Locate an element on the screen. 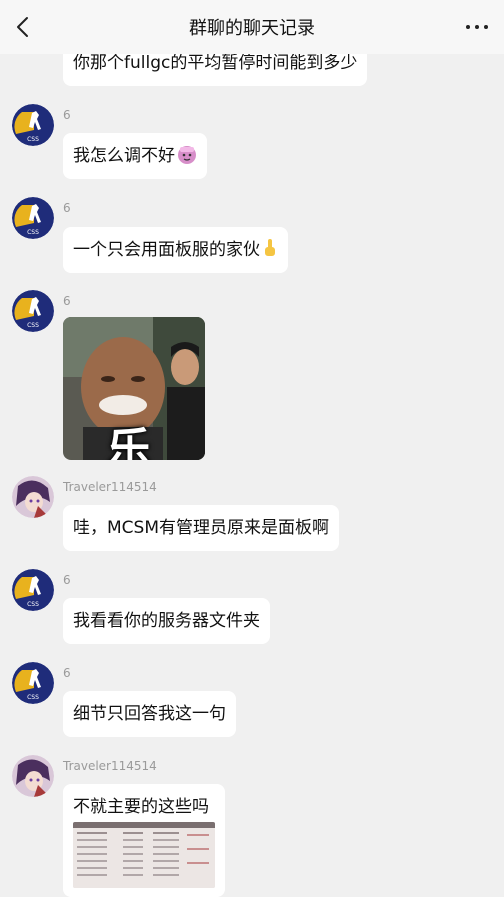 Image resolution: width=504 pixels, height=897 pixels. message-text: 哇，MCSM有管理员原来是面板啊 is located at coordinates (201, 528).